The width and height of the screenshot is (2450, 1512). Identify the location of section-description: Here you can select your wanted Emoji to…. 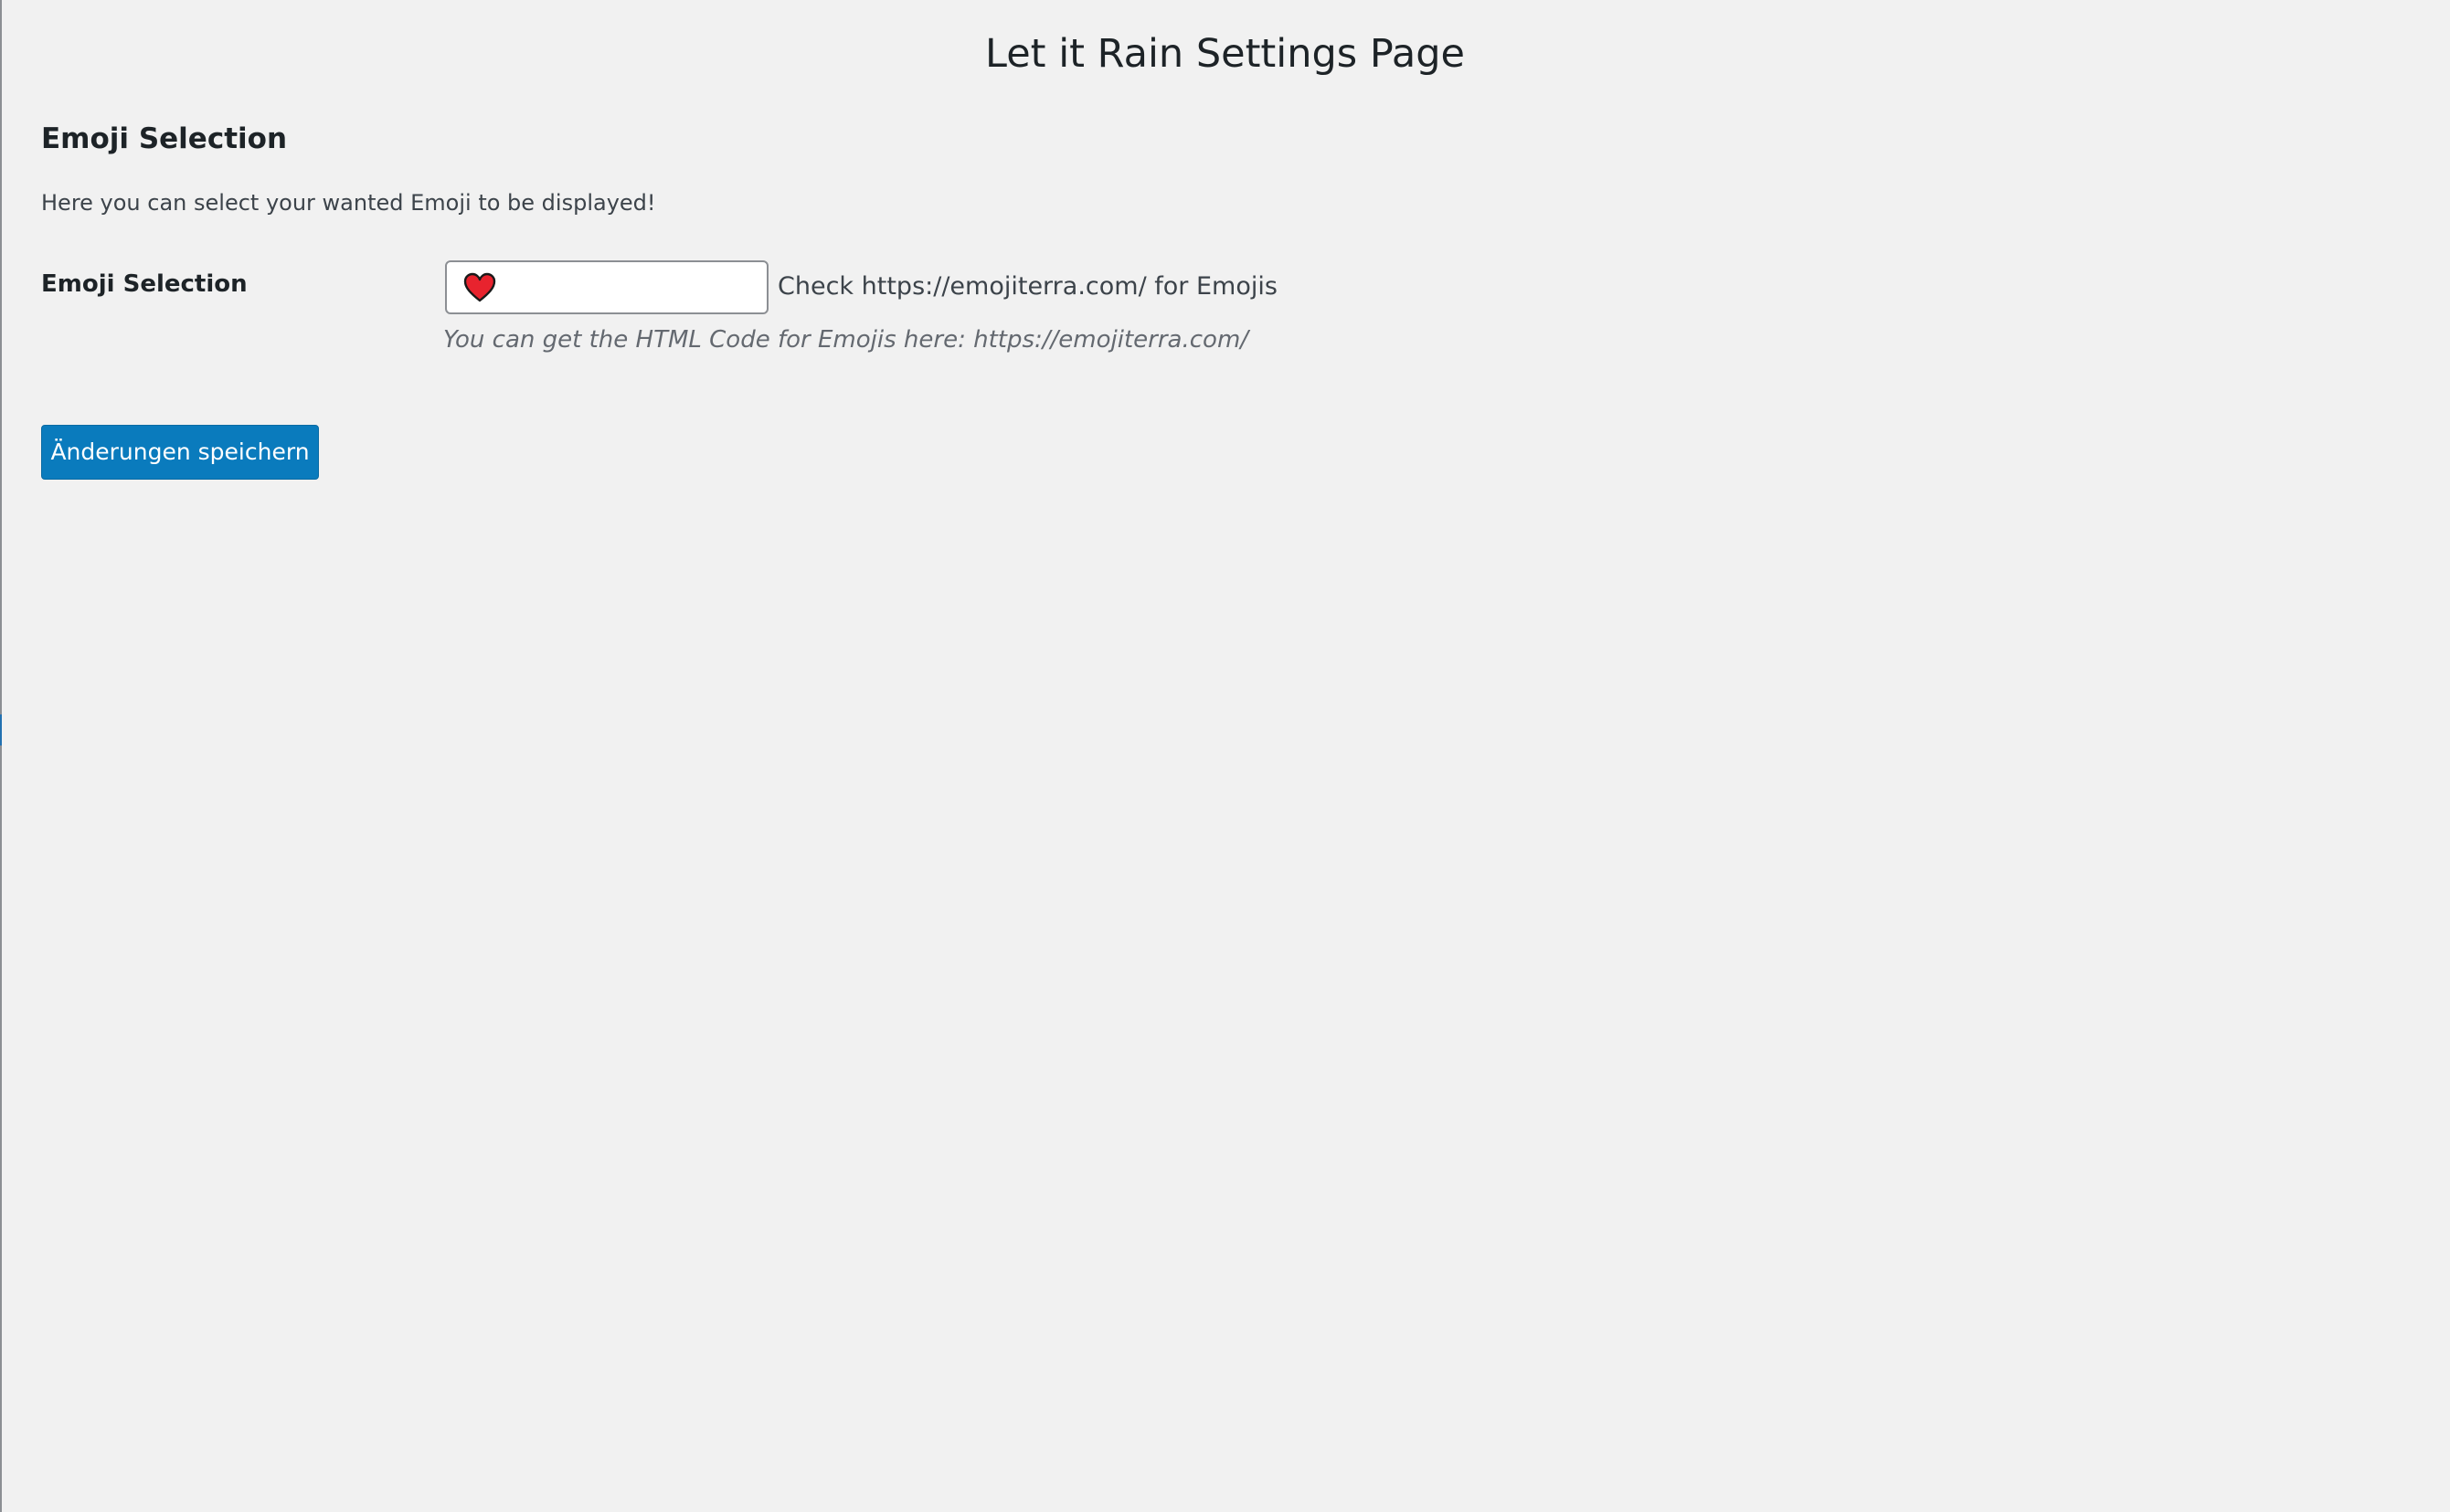
(348, 203).